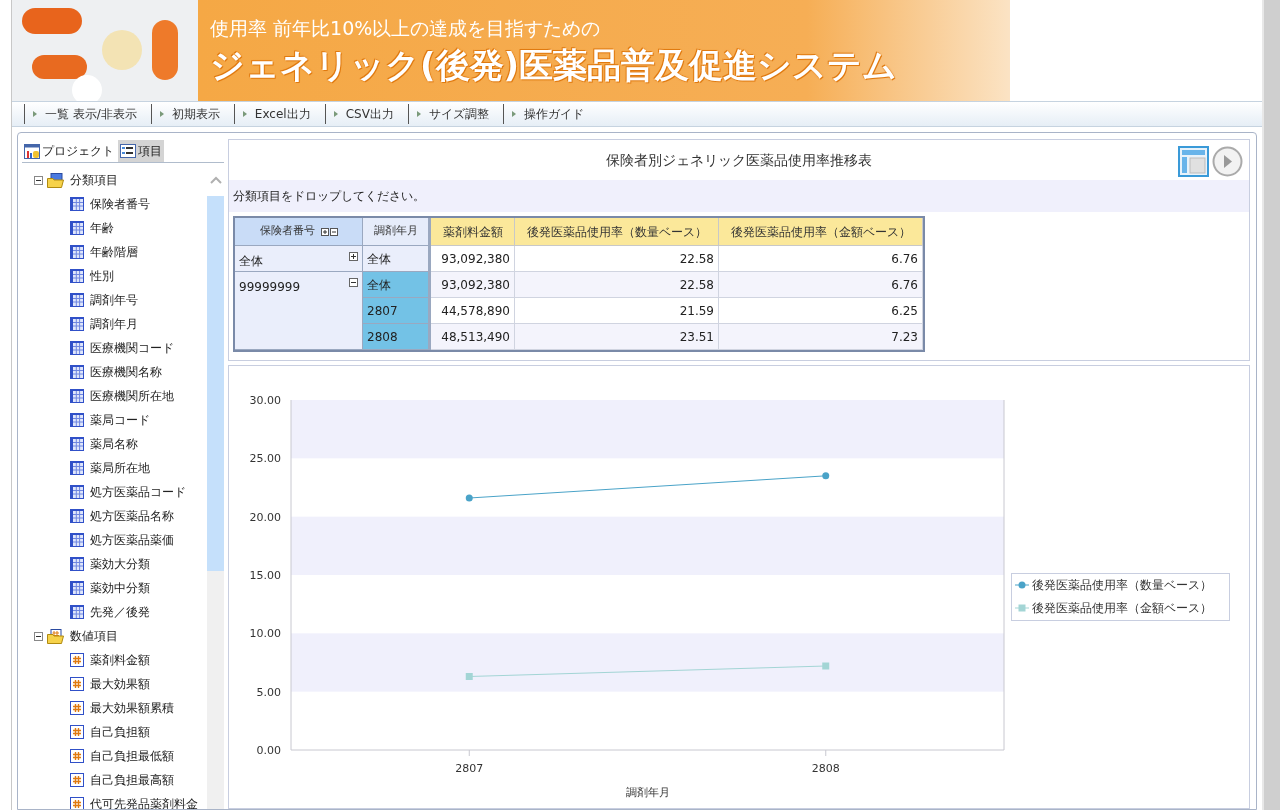 The width and height of the screenshot is (1280, 810). What do you see at coordinates (265, 517) in the screenshot?
I see `y-tick-label: 20.00` at bounding box center [265, 517].